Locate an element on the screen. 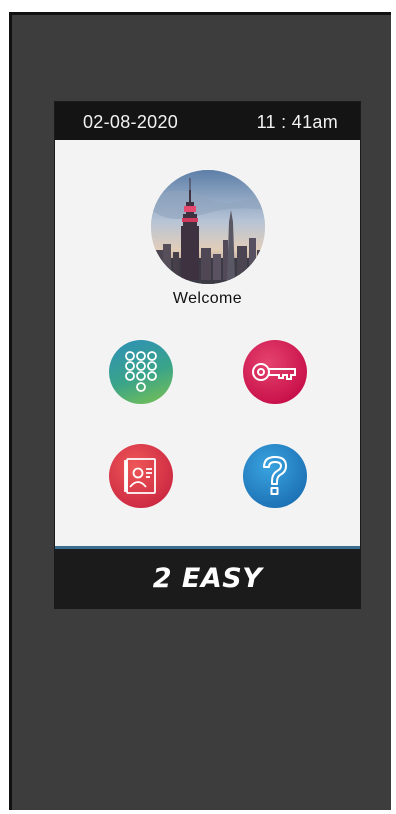  time-text: 11 : 41am is located at coordinates (297, 122).